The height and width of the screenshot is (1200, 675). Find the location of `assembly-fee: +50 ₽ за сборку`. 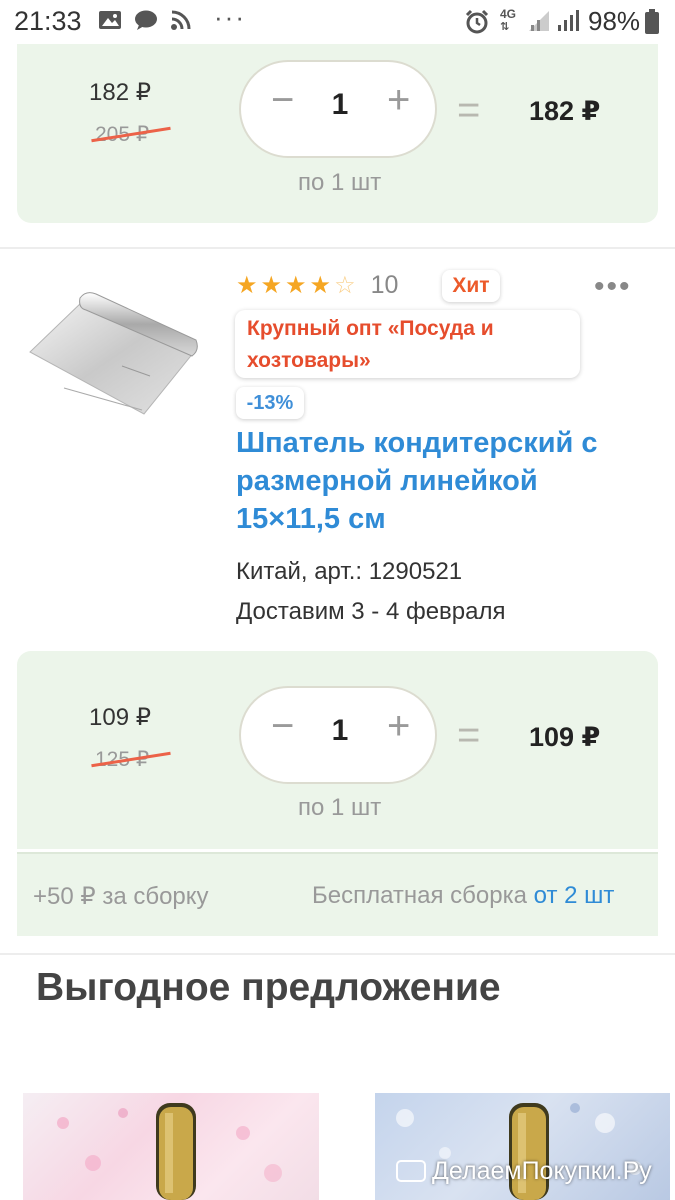

assembly-fee: +50 ₽ за сборку is located at coordinates (121, 896).